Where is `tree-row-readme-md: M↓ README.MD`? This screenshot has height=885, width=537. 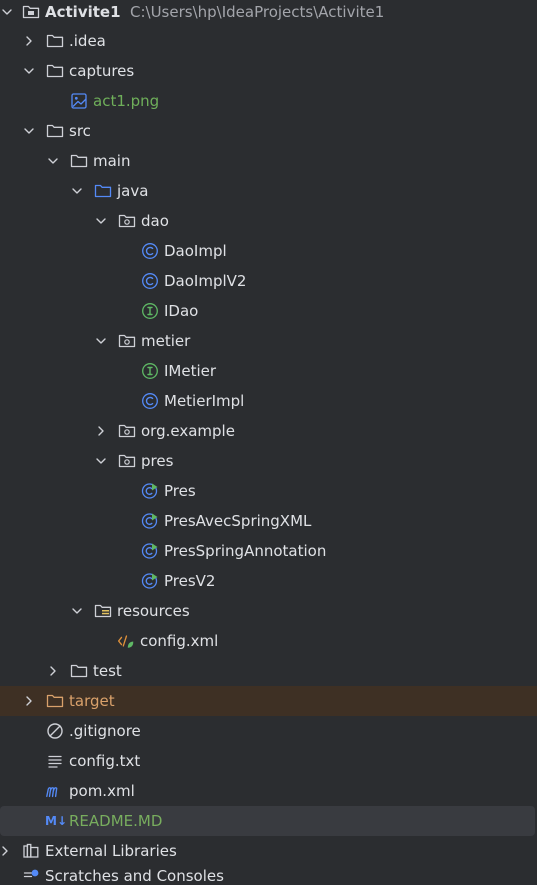 tree-row-readme-md: M↓ README.MD is located at coordinates (267, 821).